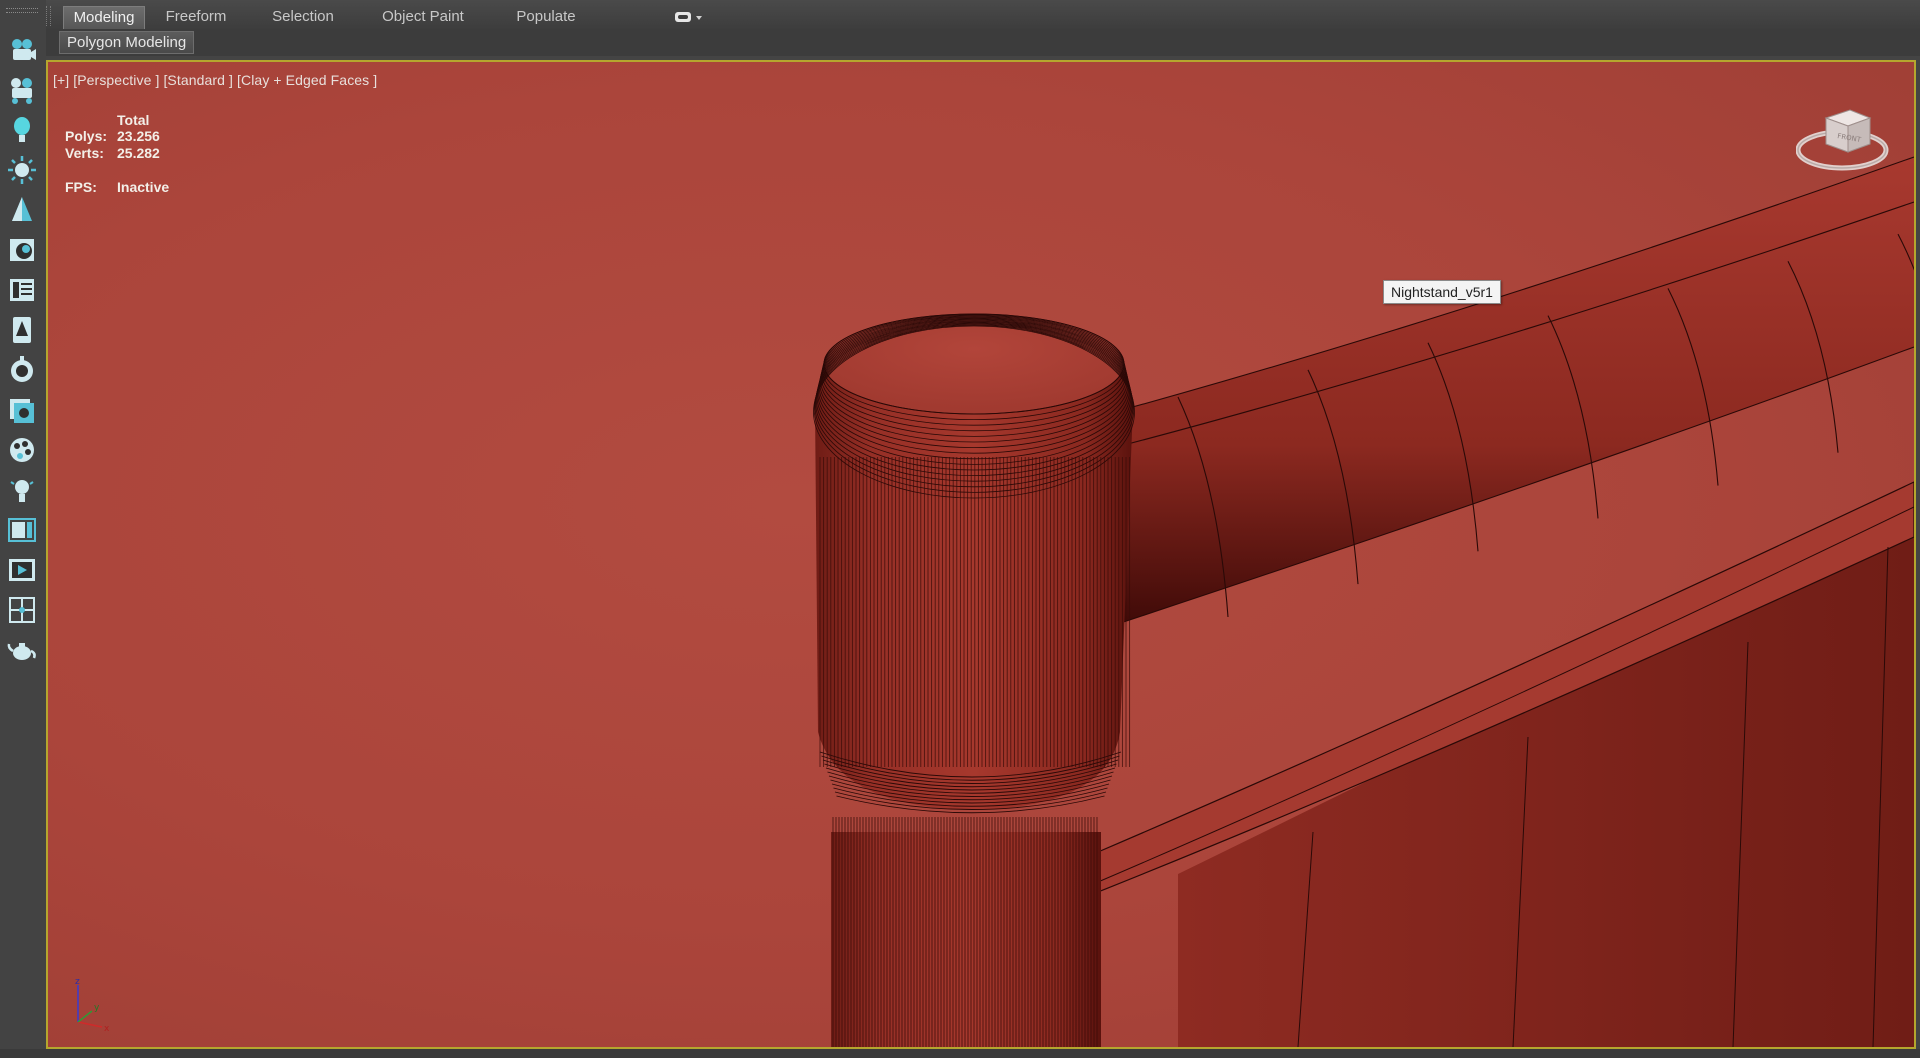  Describe the element at coordinates (22, 50) in the screenshot. I see `camera-icon` at that location.